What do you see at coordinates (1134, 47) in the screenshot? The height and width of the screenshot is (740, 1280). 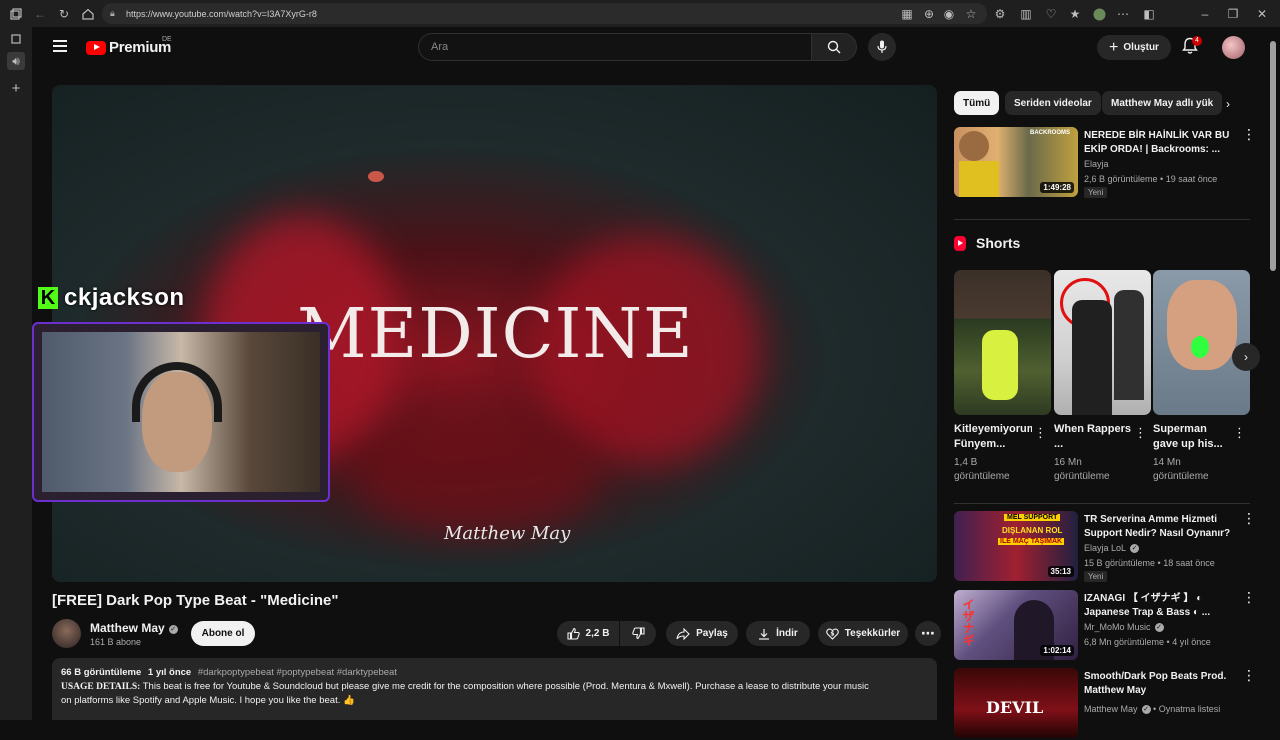 I see `create-button: + Oluştur` at bounding box center [1134, 47].